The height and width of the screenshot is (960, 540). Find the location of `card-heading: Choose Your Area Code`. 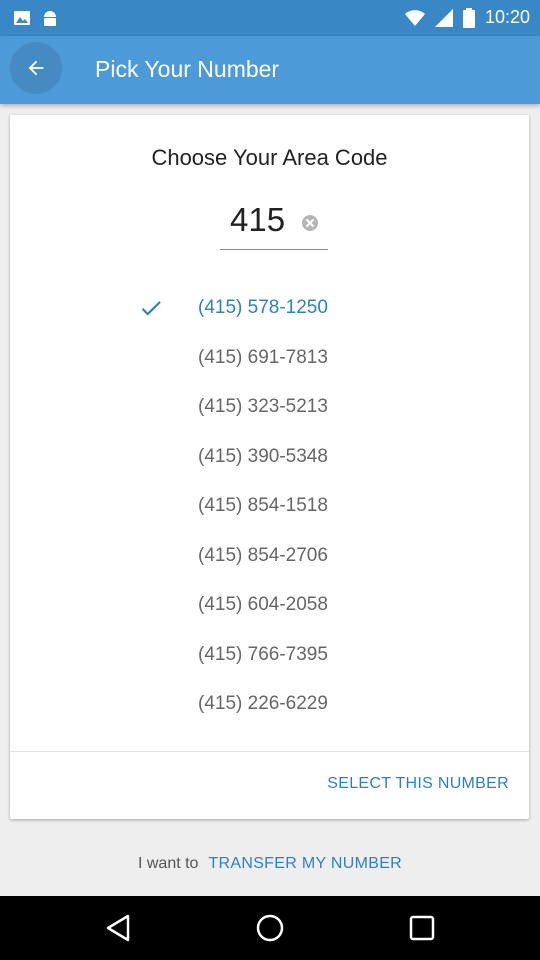

card-heading: Choose Your Area Code is located at coordinates (269, 157).